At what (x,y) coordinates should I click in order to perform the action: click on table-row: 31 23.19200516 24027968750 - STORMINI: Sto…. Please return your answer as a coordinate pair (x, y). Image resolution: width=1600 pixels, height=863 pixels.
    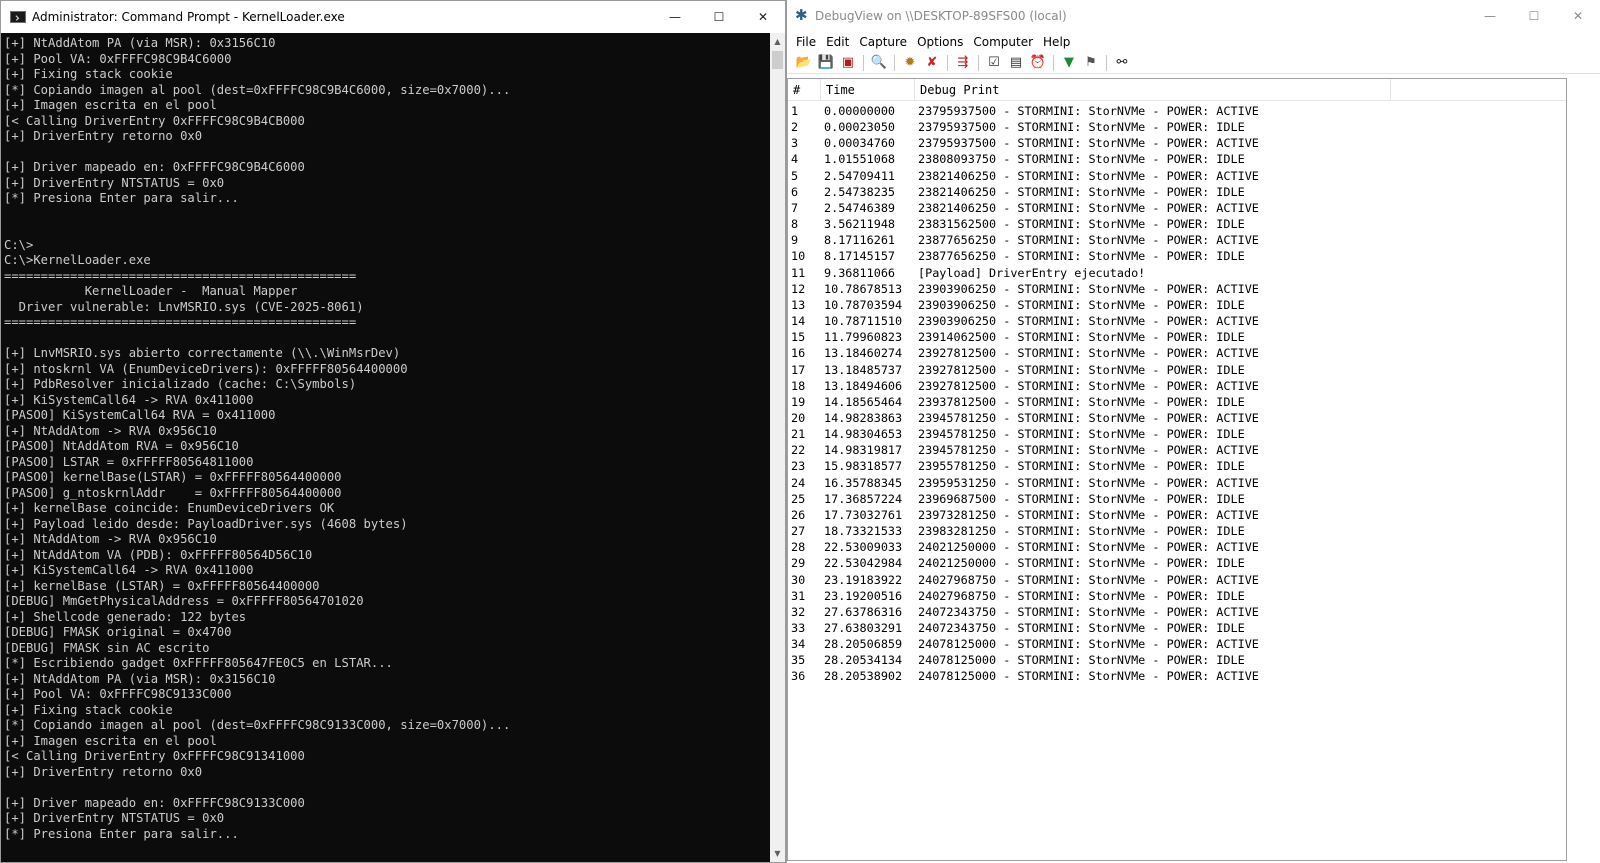
    Looking at the image, I should click on (1177, 596).